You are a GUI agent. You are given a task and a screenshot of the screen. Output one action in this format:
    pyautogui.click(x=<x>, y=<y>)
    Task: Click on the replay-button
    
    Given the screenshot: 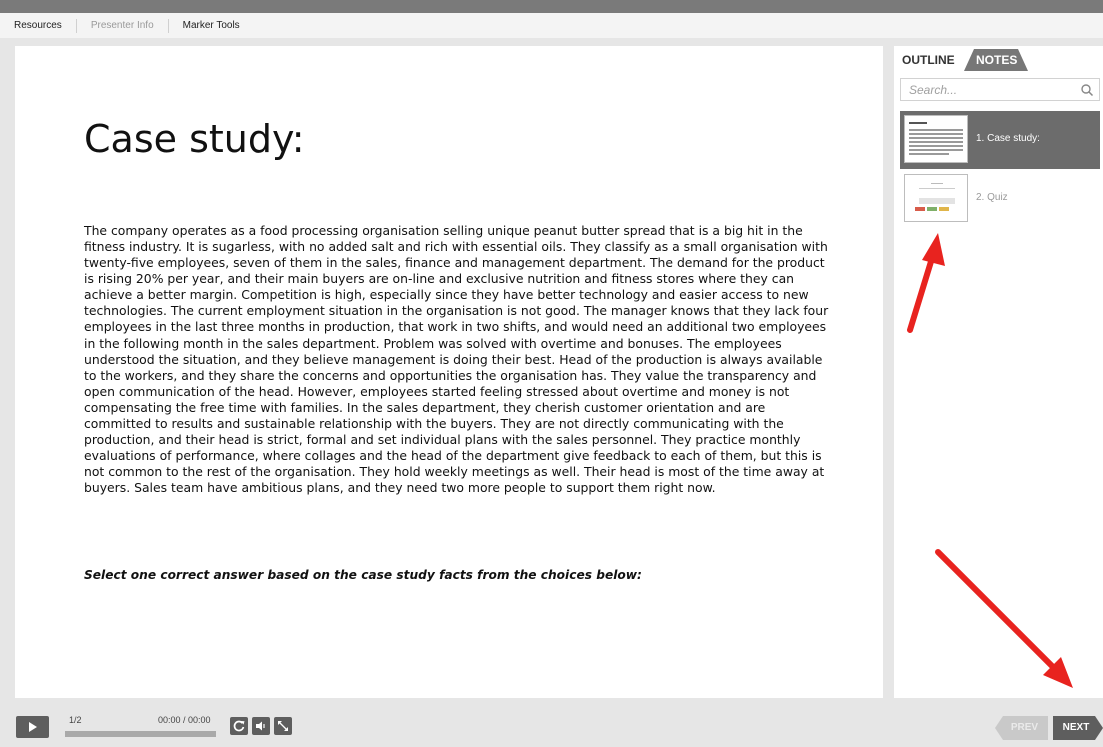 What is the action you would take?
    pyautogui.click(x=239, y=726)
    